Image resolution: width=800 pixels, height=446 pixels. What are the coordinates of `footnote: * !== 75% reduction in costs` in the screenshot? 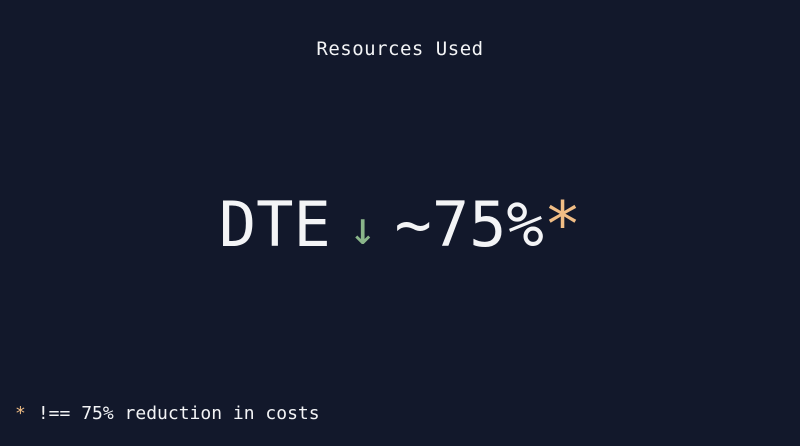 It's located at (167, 413).